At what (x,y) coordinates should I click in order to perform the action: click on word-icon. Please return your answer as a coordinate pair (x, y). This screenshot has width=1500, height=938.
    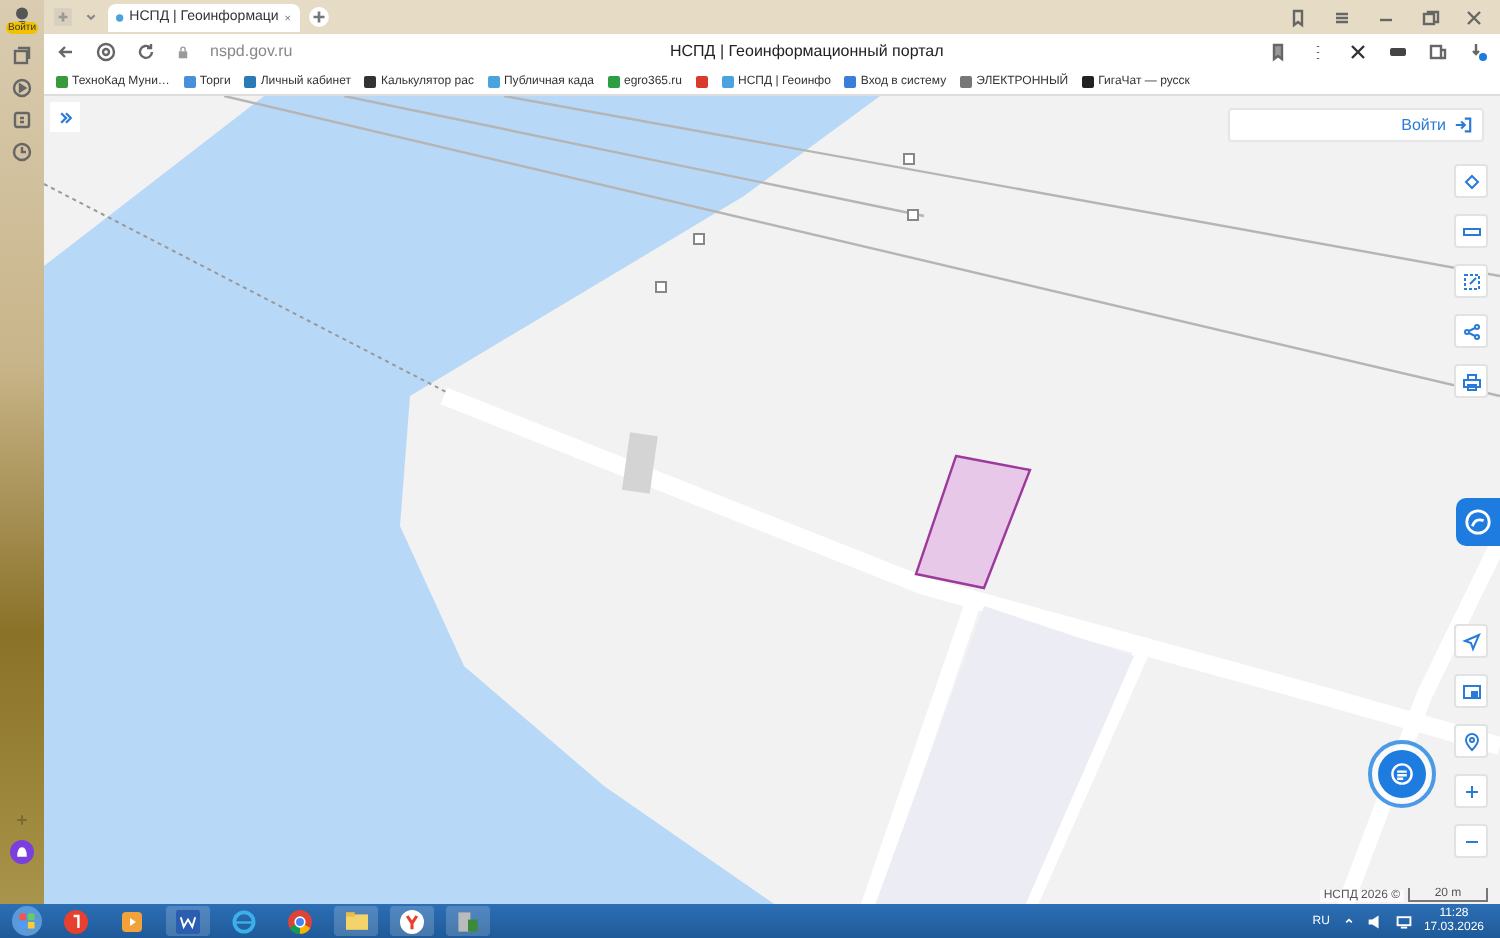
    Looking at the image, I should click on (188, 921).